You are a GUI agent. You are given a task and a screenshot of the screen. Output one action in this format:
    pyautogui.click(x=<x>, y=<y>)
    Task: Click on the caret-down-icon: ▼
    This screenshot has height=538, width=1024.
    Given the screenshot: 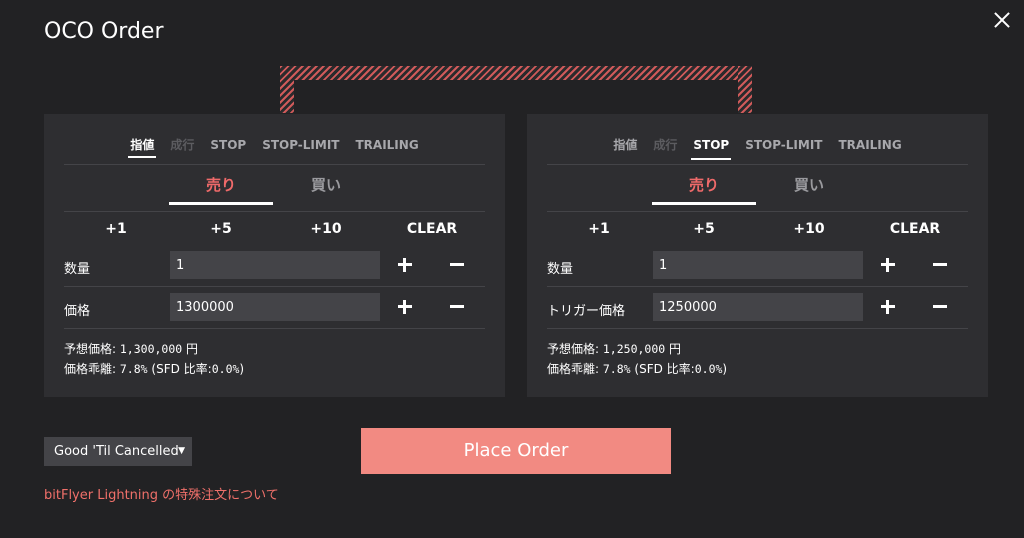 What is the action you would take?
    pyautogui.click(x=181, y=451)
    